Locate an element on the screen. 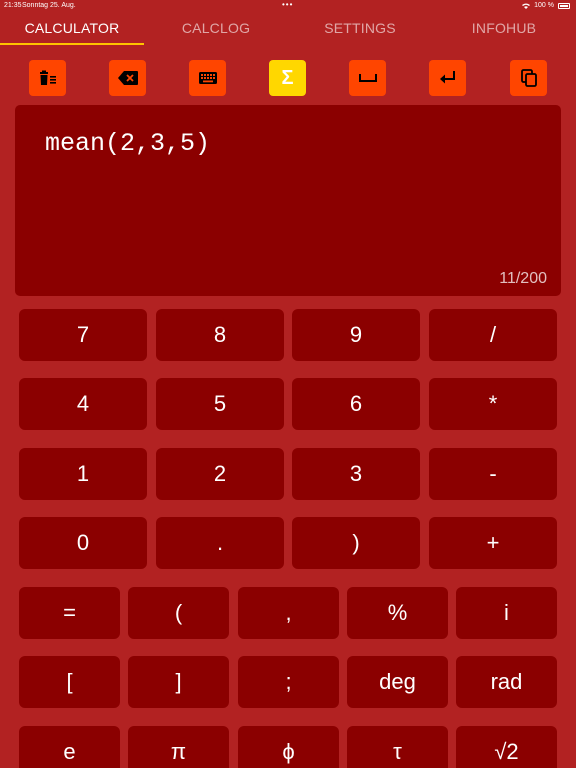  sigma-icon: Σ is located at coordinates (287, 77).